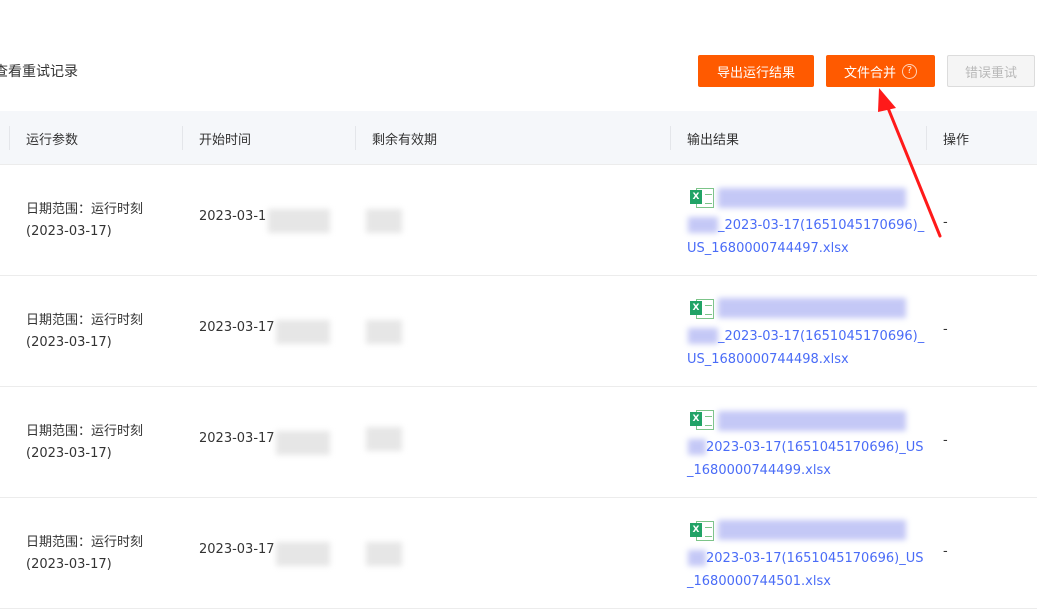  What do you see at coordinates (405, 140) in the screenshot?
I see `column-header-remaining-validity: 剩余有效期` at bounding box center [405, 140].